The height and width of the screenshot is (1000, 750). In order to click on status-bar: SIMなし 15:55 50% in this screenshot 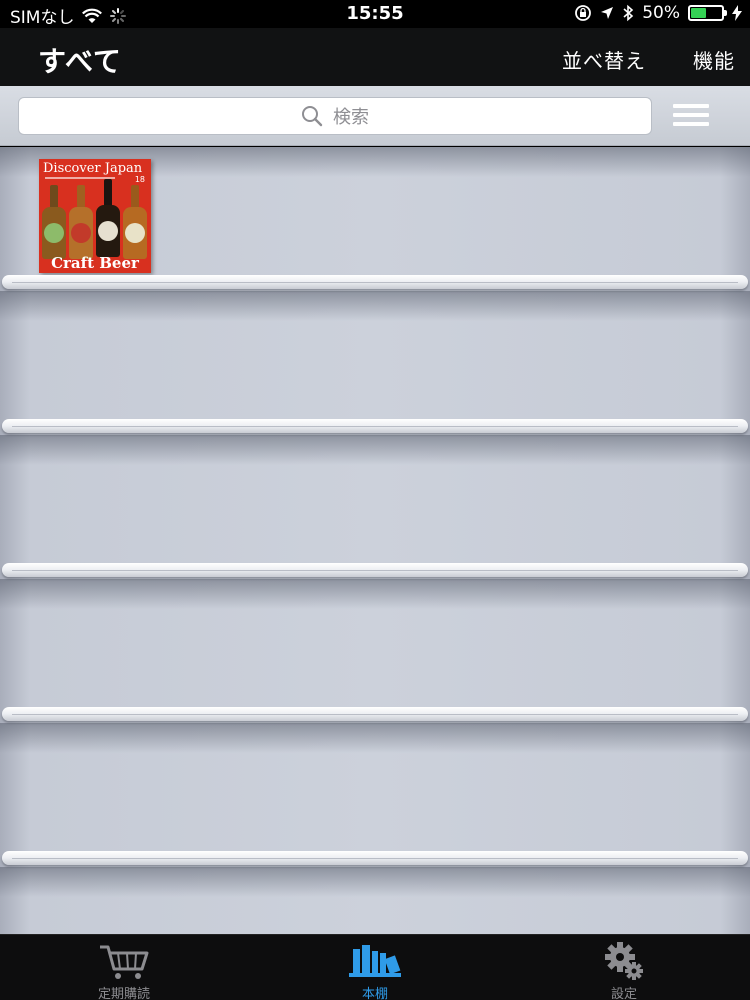, I will do `click(375, 14)`.